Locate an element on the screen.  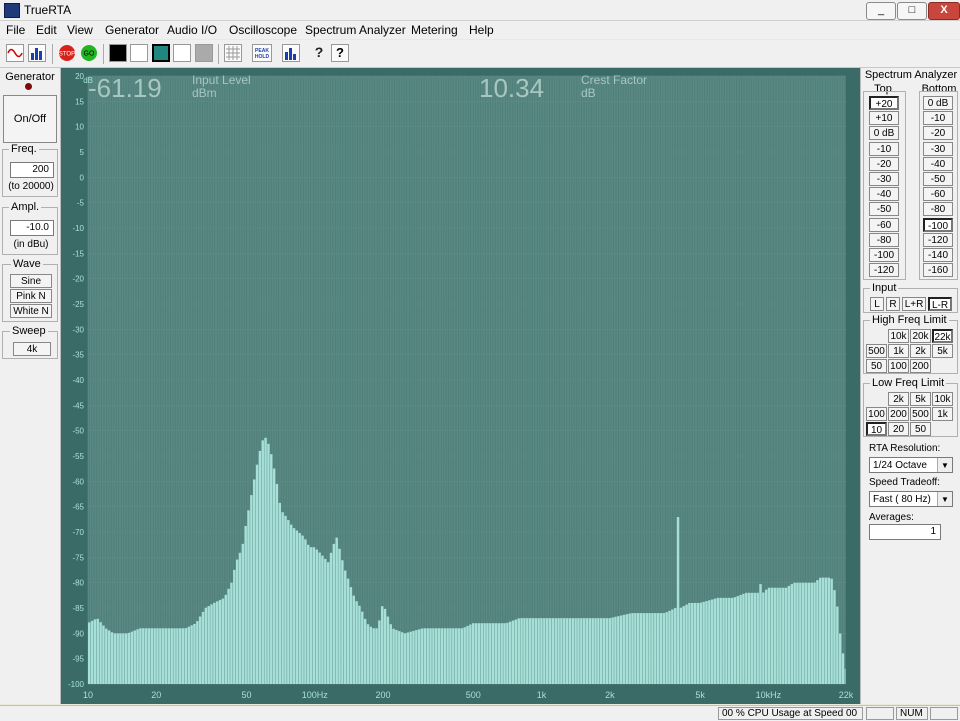
top-80-button: -80 is located at coordinates (884, 239).